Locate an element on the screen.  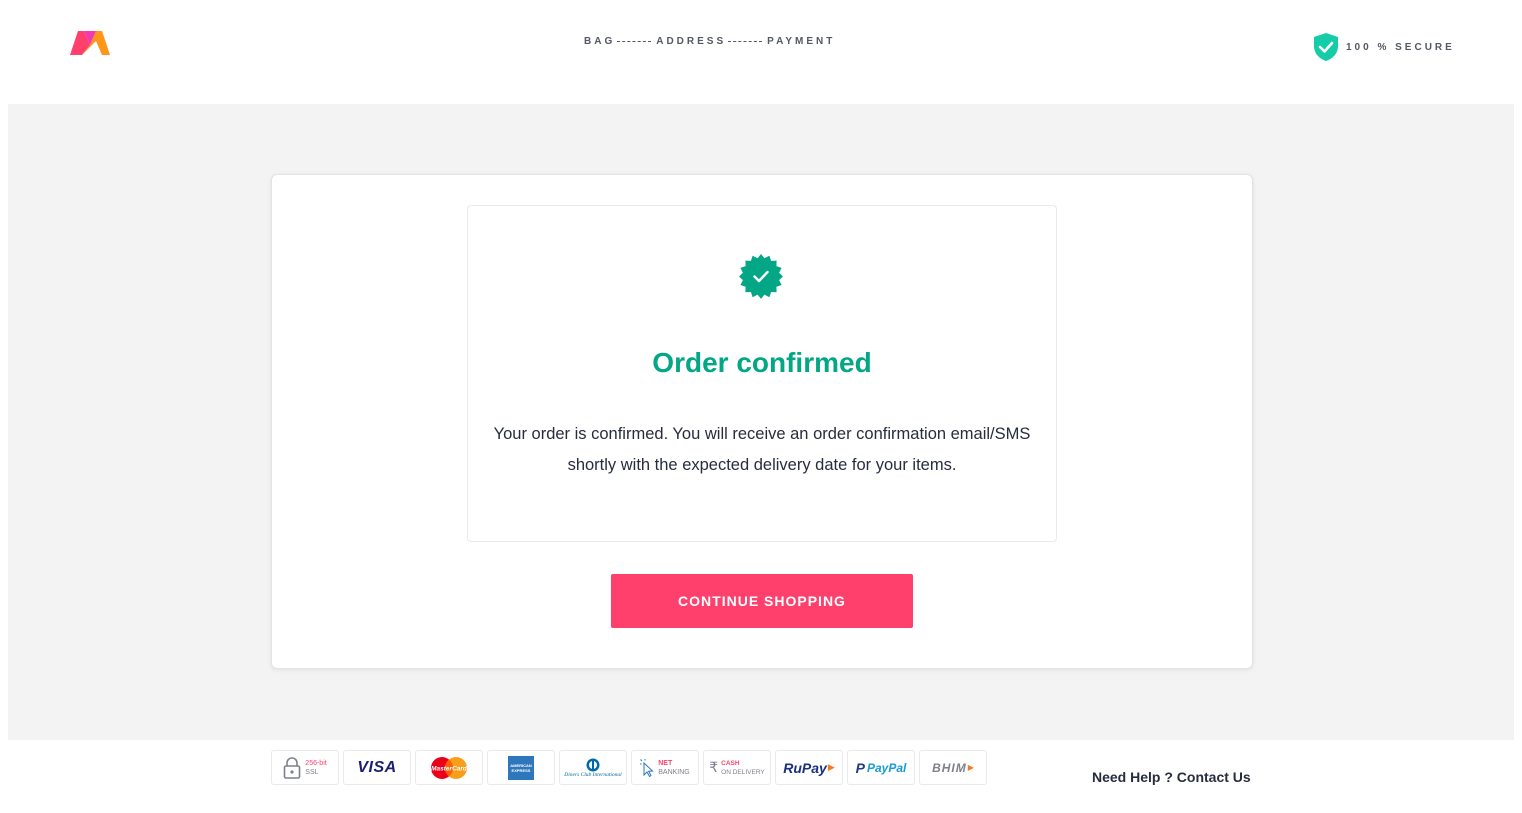
verified-check-icon is located at coordinates (761, 276).